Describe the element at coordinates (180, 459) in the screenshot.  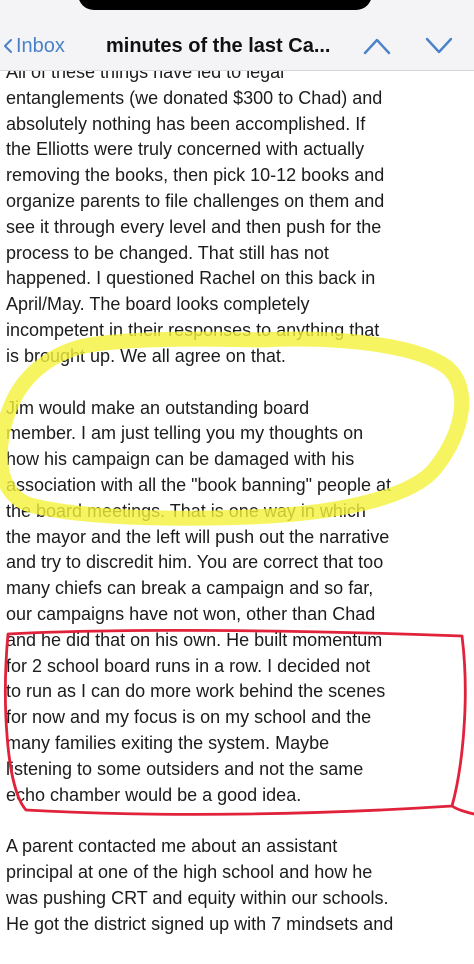
I see `email-text-line: how his campaign can be damaged with his` at that location.